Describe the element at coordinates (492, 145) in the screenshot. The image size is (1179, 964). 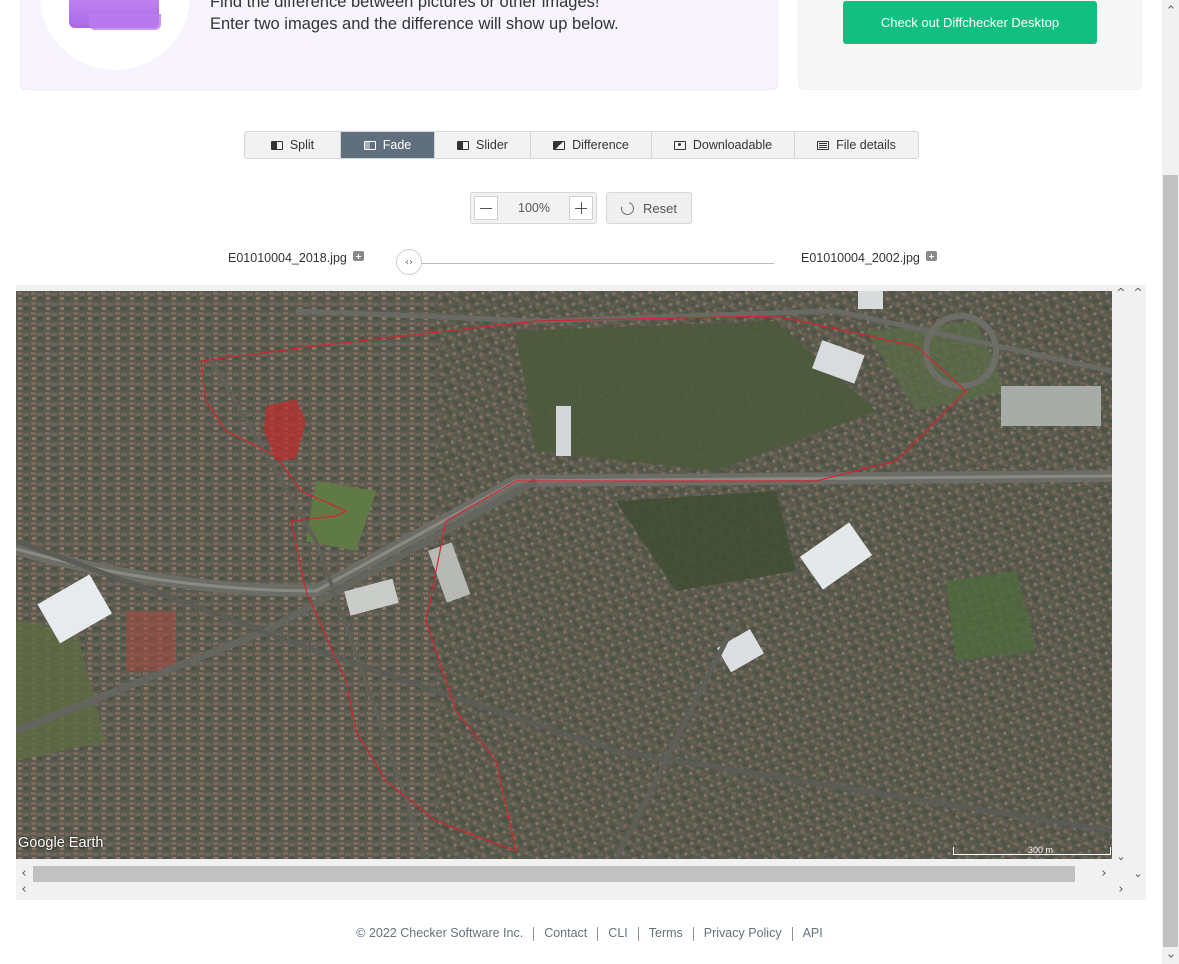
I see `tab-label: Slider` at that location.